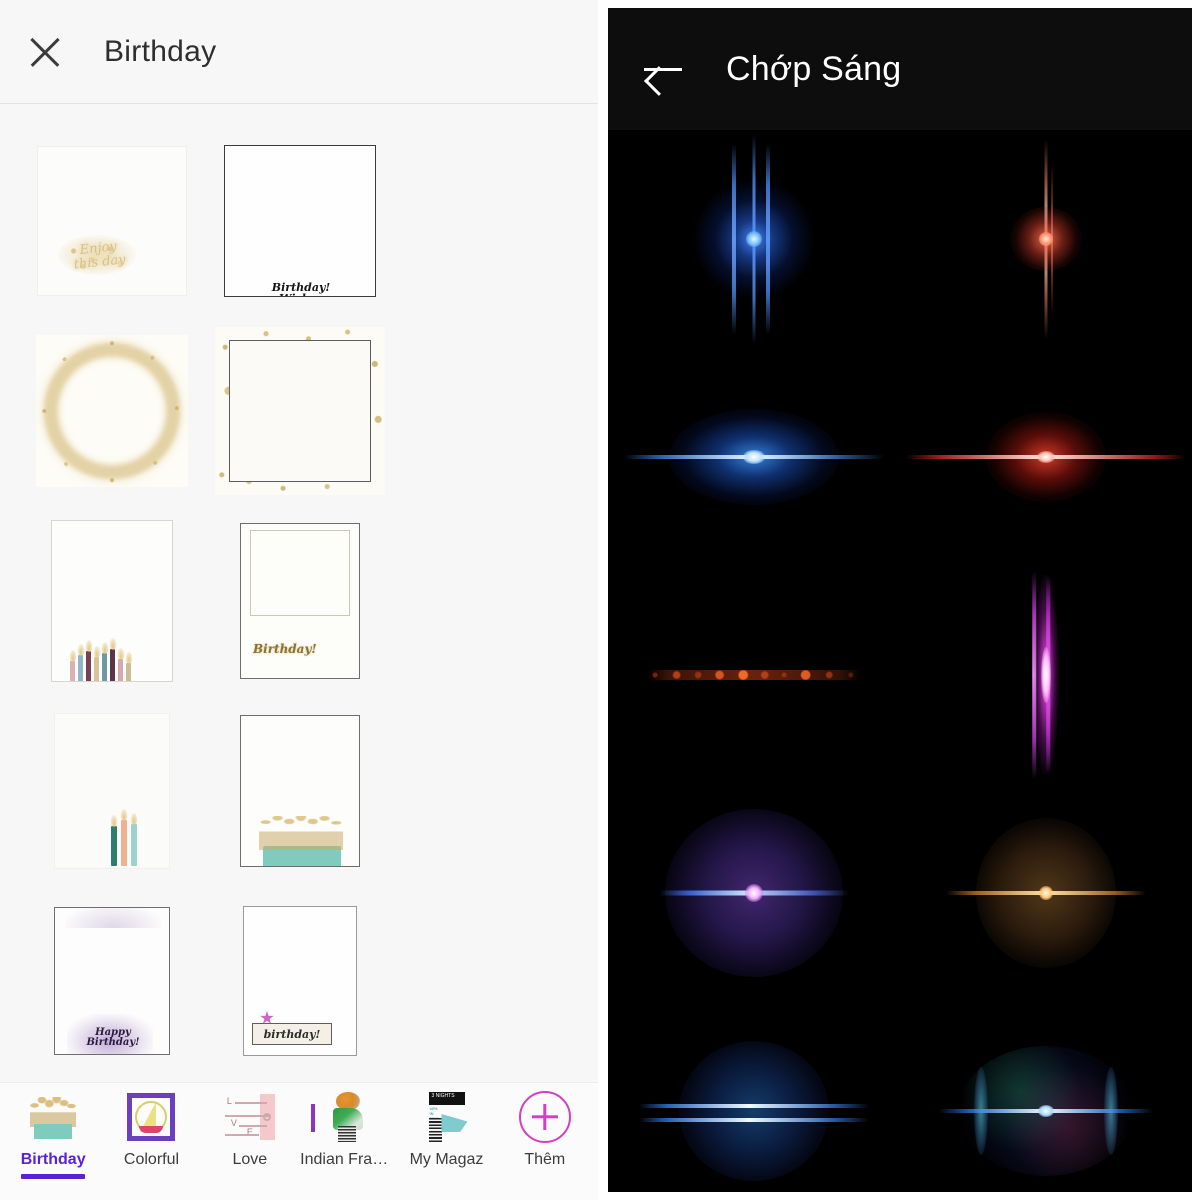 Image resolution: width=1200 pixels, height=1200 pixels. I want to click on template-text: Enjoy this day, so click(100, 255).